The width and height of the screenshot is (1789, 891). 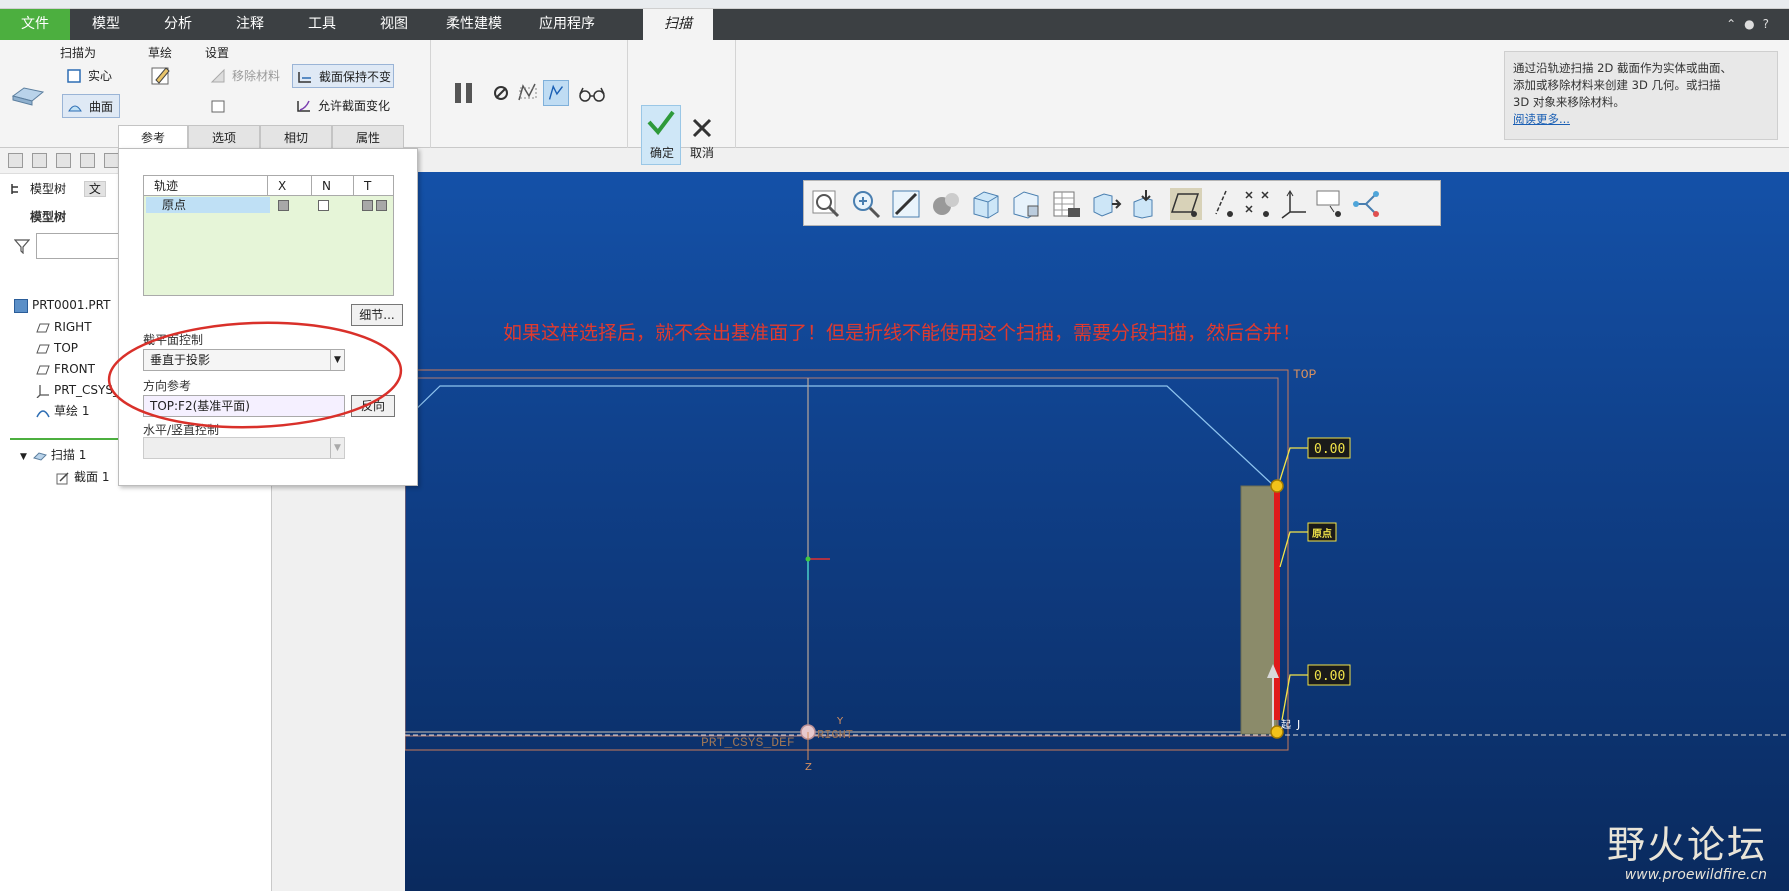 What do you see at coordinates (63, 160) in the screenshot?
I see `save-icon` at bounding box center [63, 160].